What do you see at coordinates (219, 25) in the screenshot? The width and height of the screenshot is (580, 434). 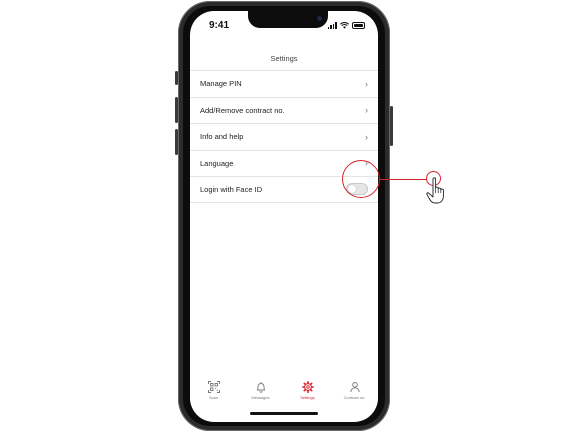 I see `status-time: 9:41` at bounding box center [219, 25].